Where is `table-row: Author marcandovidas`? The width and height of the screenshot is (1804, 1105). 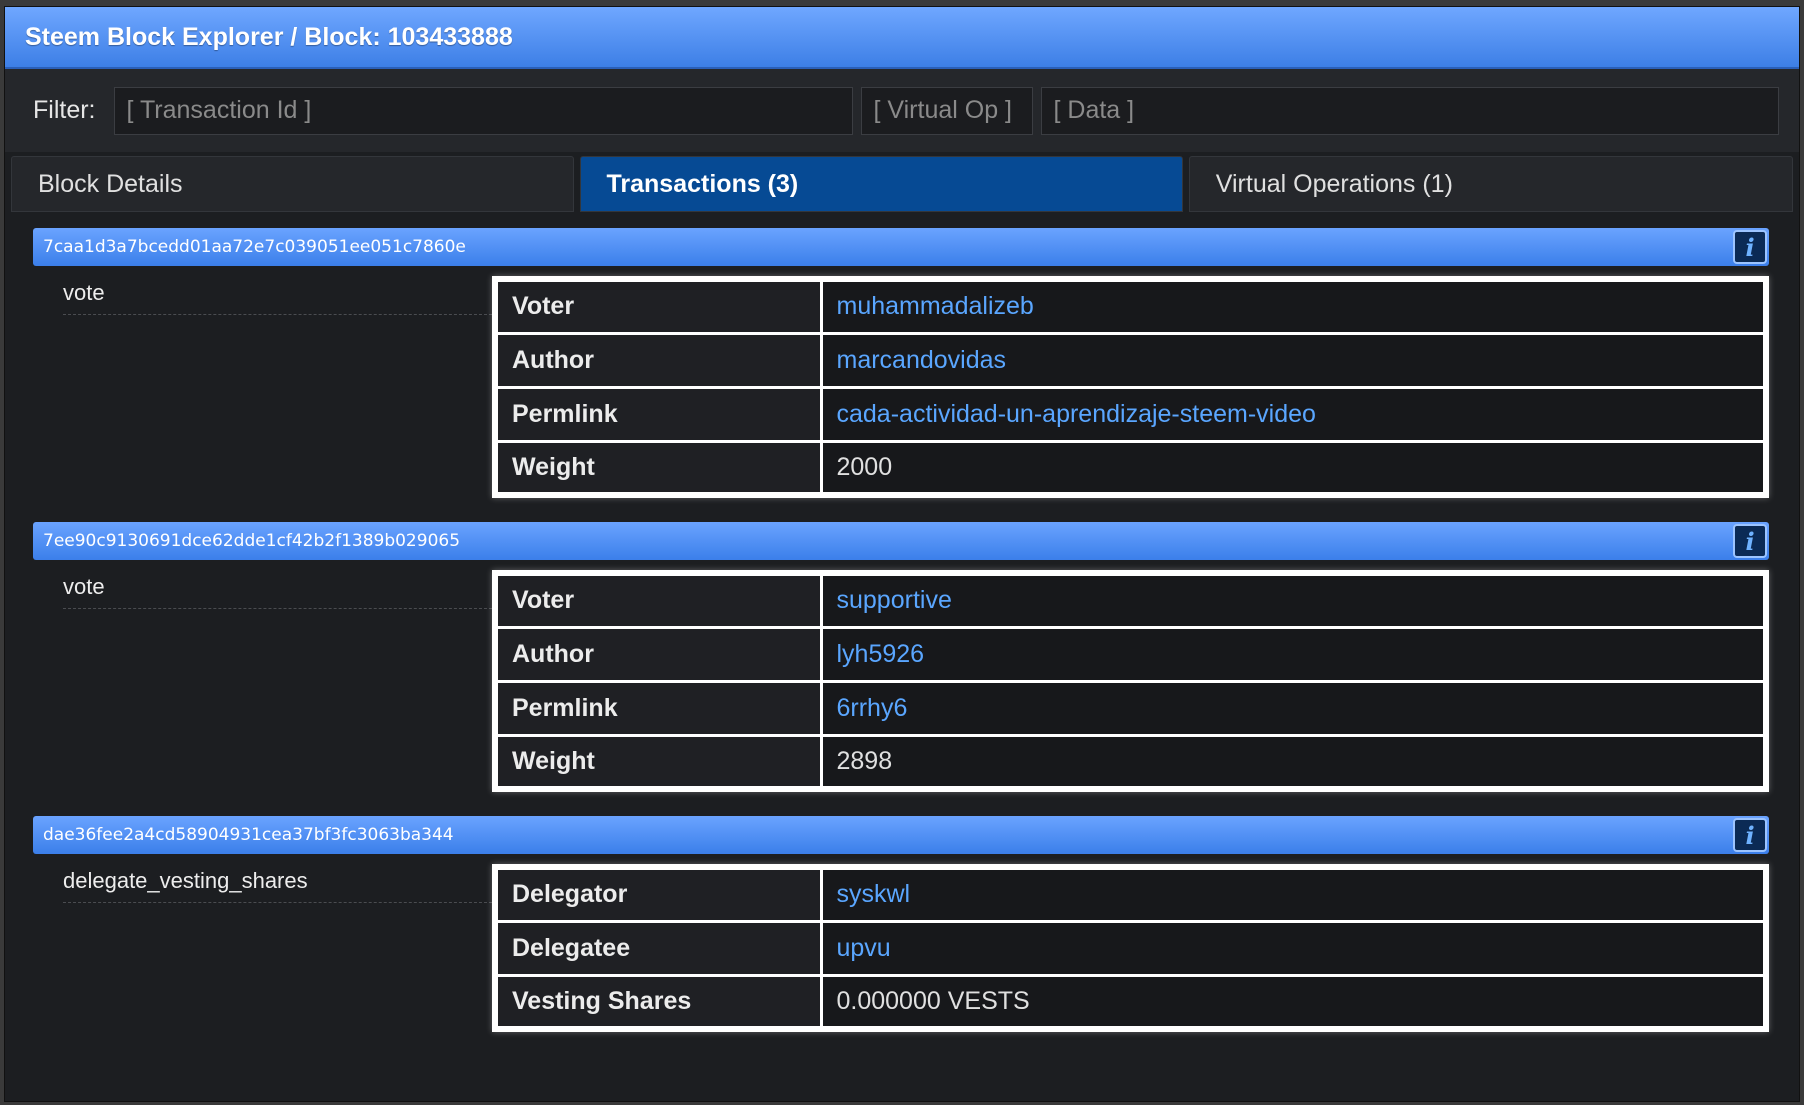
table-row: Author marcandovidas is located at coordinates (1130, 360).